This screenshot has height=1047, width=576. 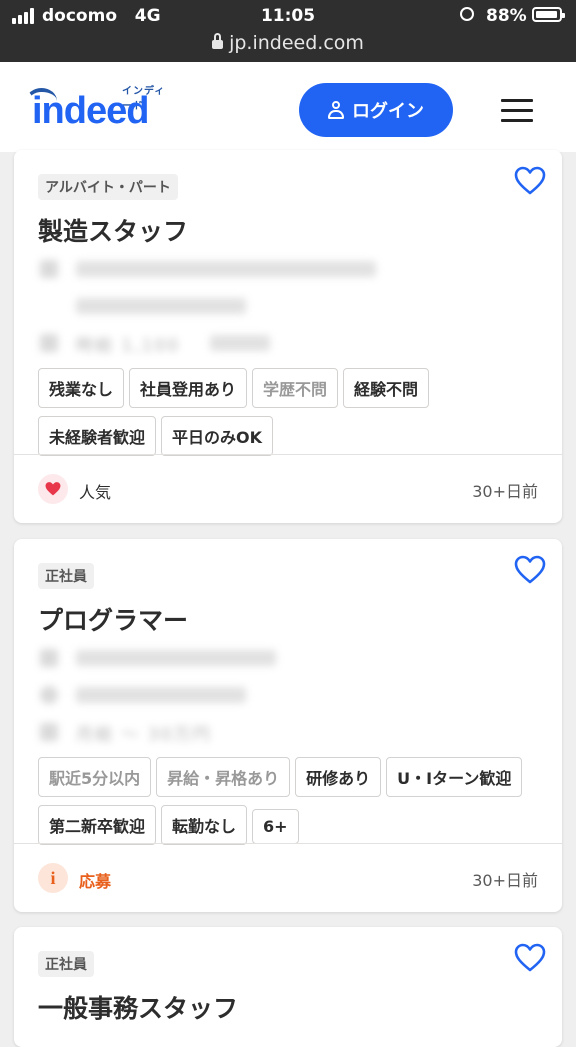 What do you see at coordinates (97, 825) in the screenshot?
I see `job-tag: 第二新卒歓迎` at bounding box center [97, 825].